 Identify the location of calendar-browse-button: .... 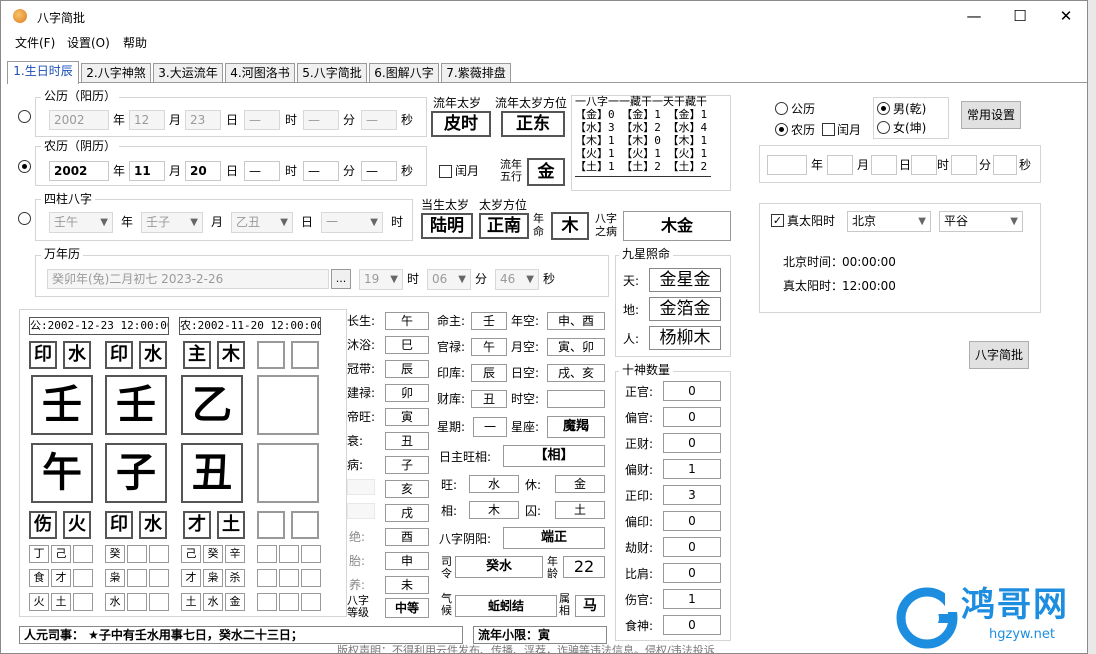
(341, 279).